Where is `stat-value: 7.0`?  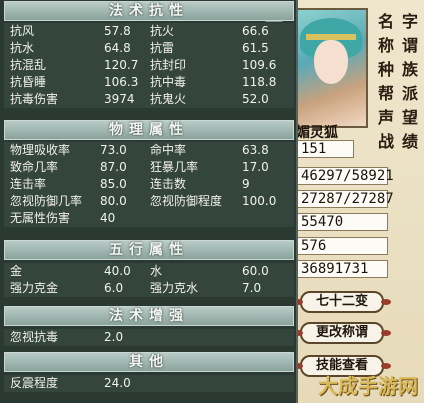 stat-value: 7.0 is located at coordinates (252, 288).